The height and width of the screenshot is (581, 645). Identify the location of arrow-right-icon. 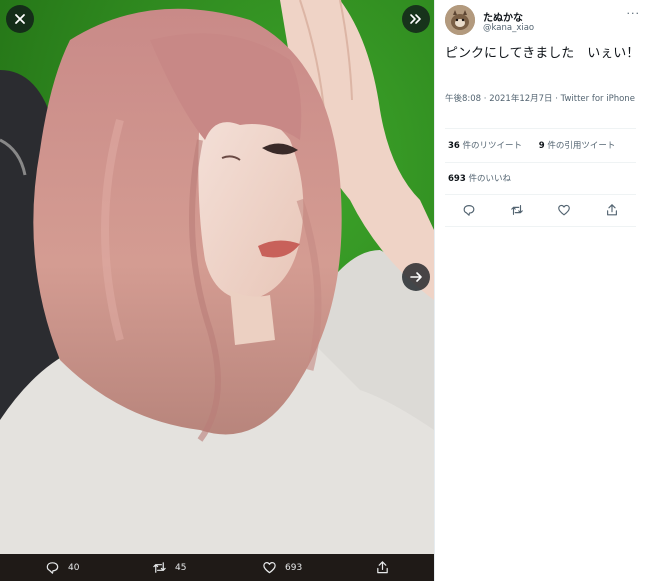
(416, 277).